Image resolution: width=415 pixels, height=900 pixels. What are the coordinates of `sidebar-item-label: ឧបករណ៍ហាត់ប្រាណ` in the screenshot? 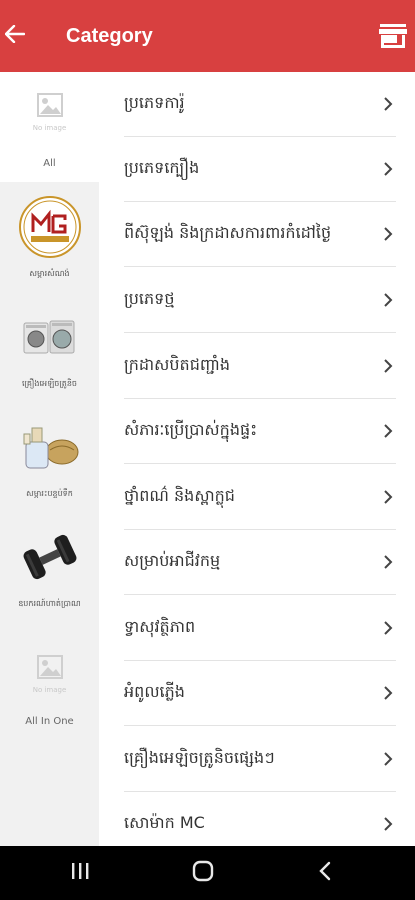 It's located at (49, 603).